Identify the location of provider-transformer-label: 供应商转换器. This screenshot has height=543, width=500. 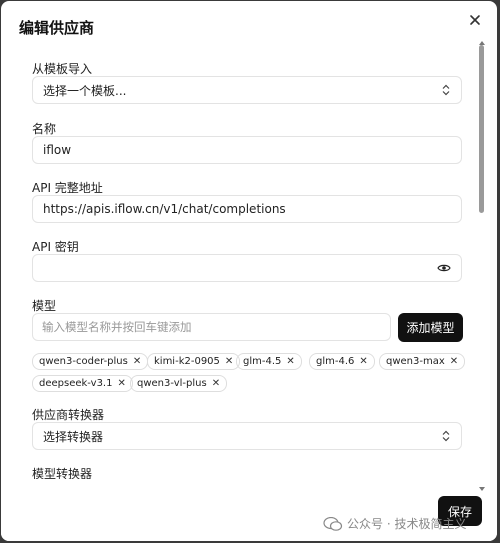
(68, 415).